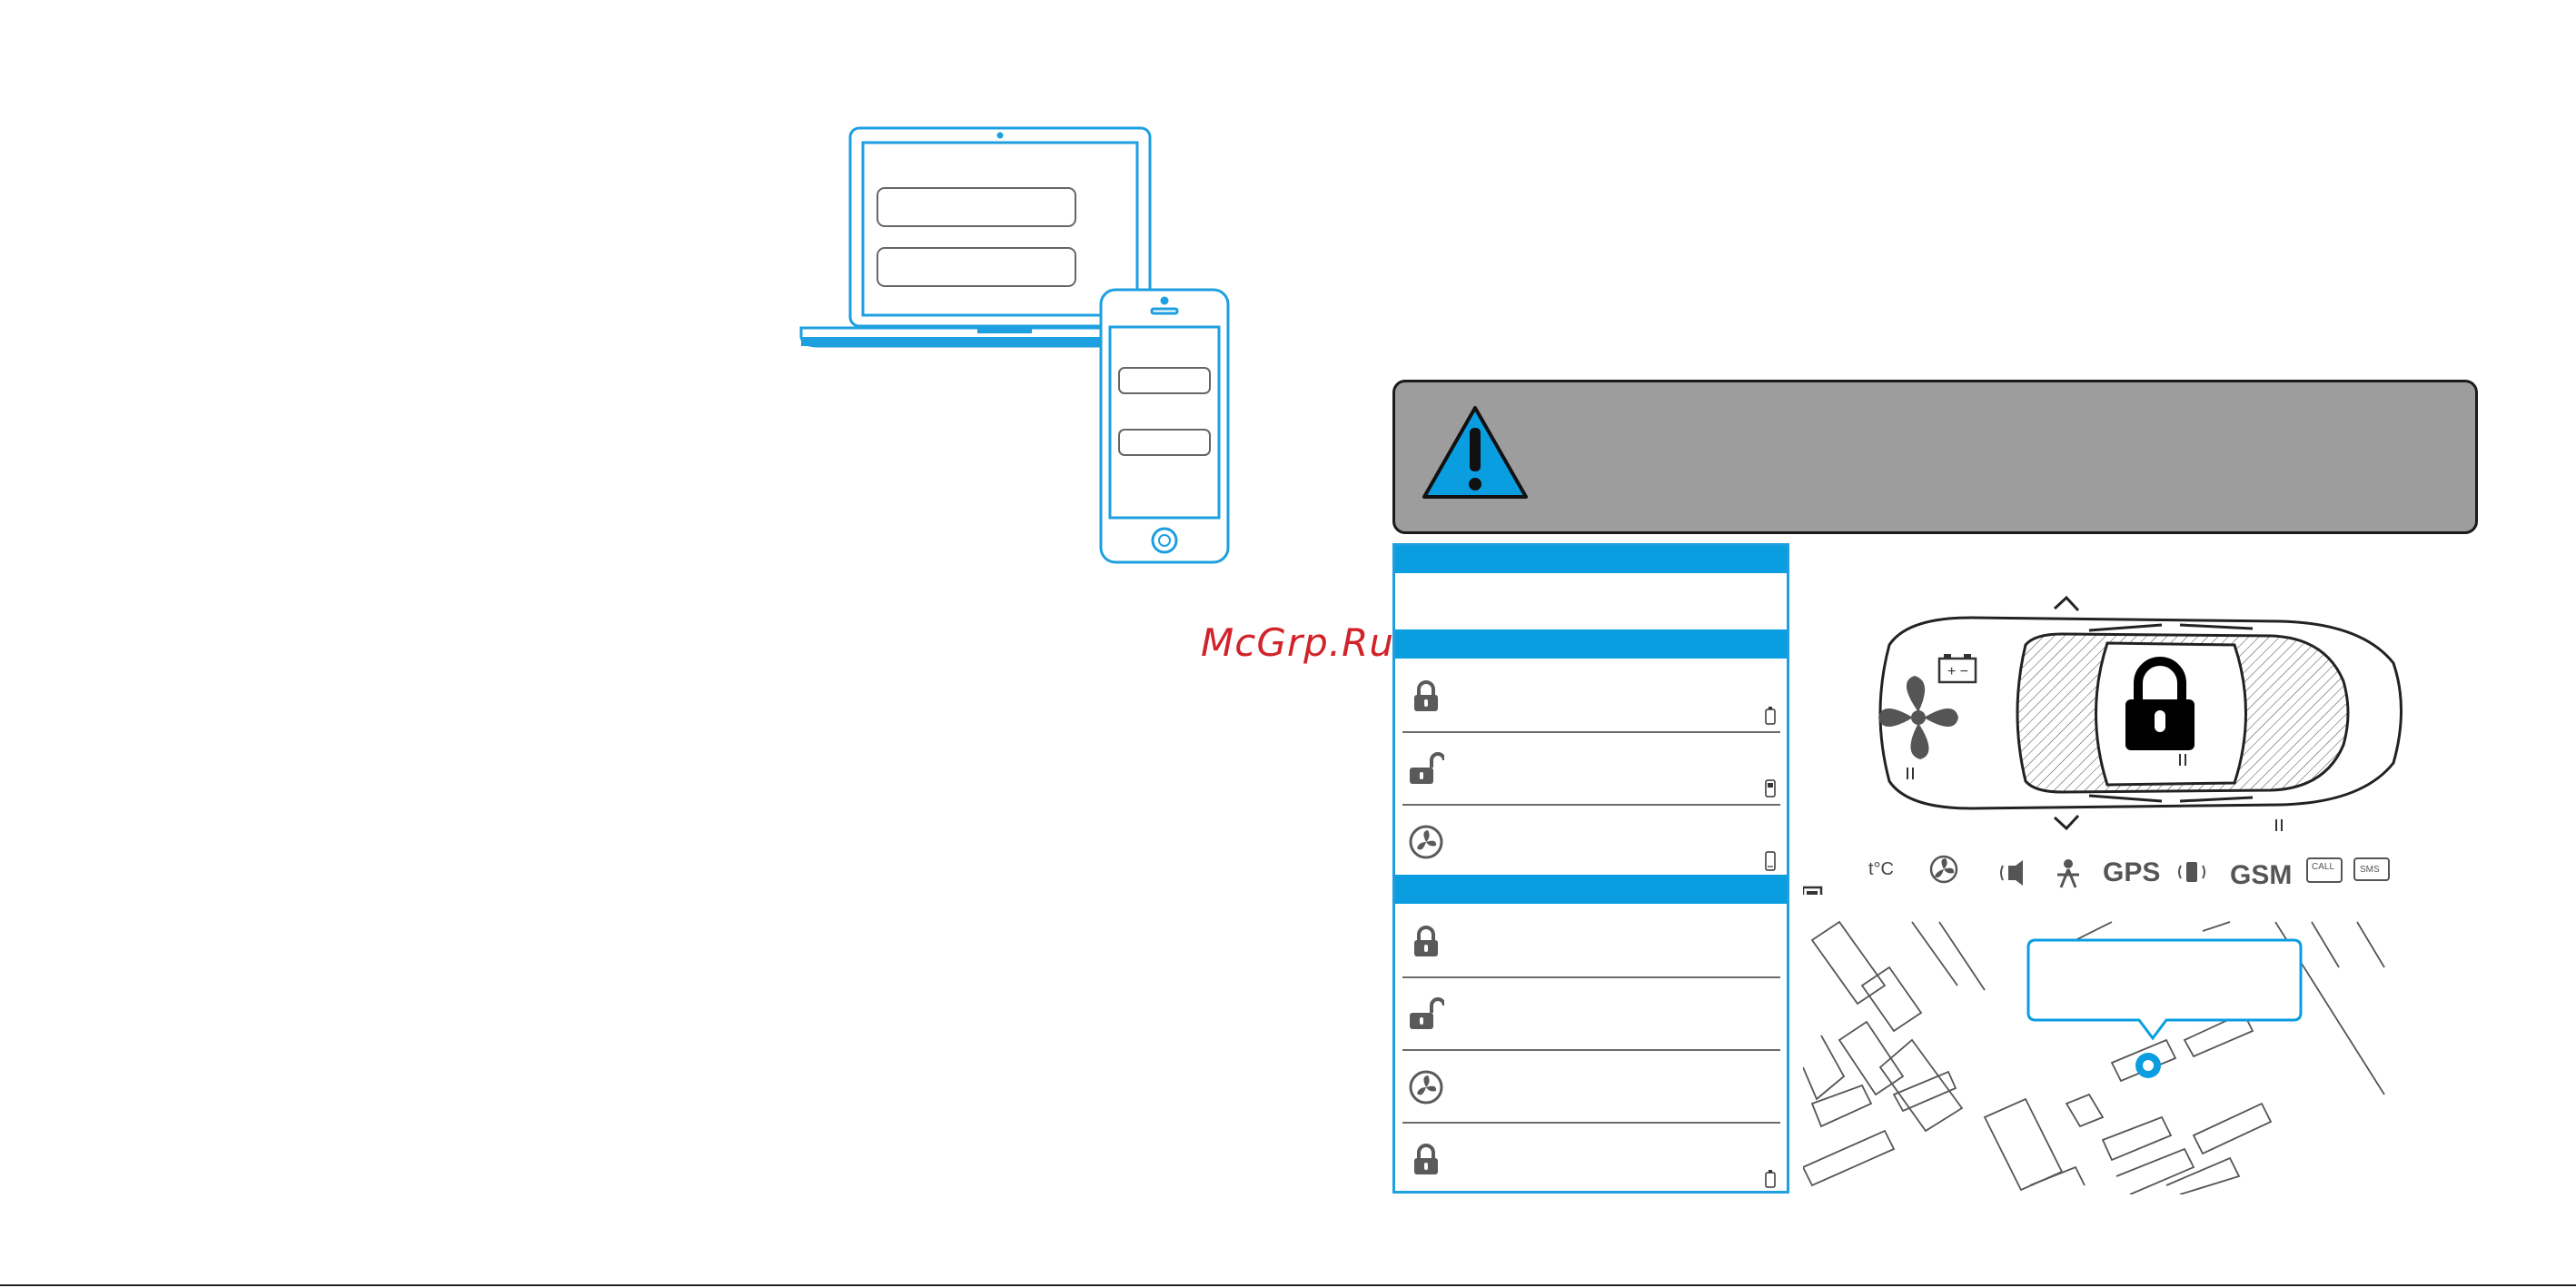 This screenshot has width=2576, height=1288. Describe the element at coordinates (1164, 426) in the screenshot. I see `smartphone-icon` at that location.